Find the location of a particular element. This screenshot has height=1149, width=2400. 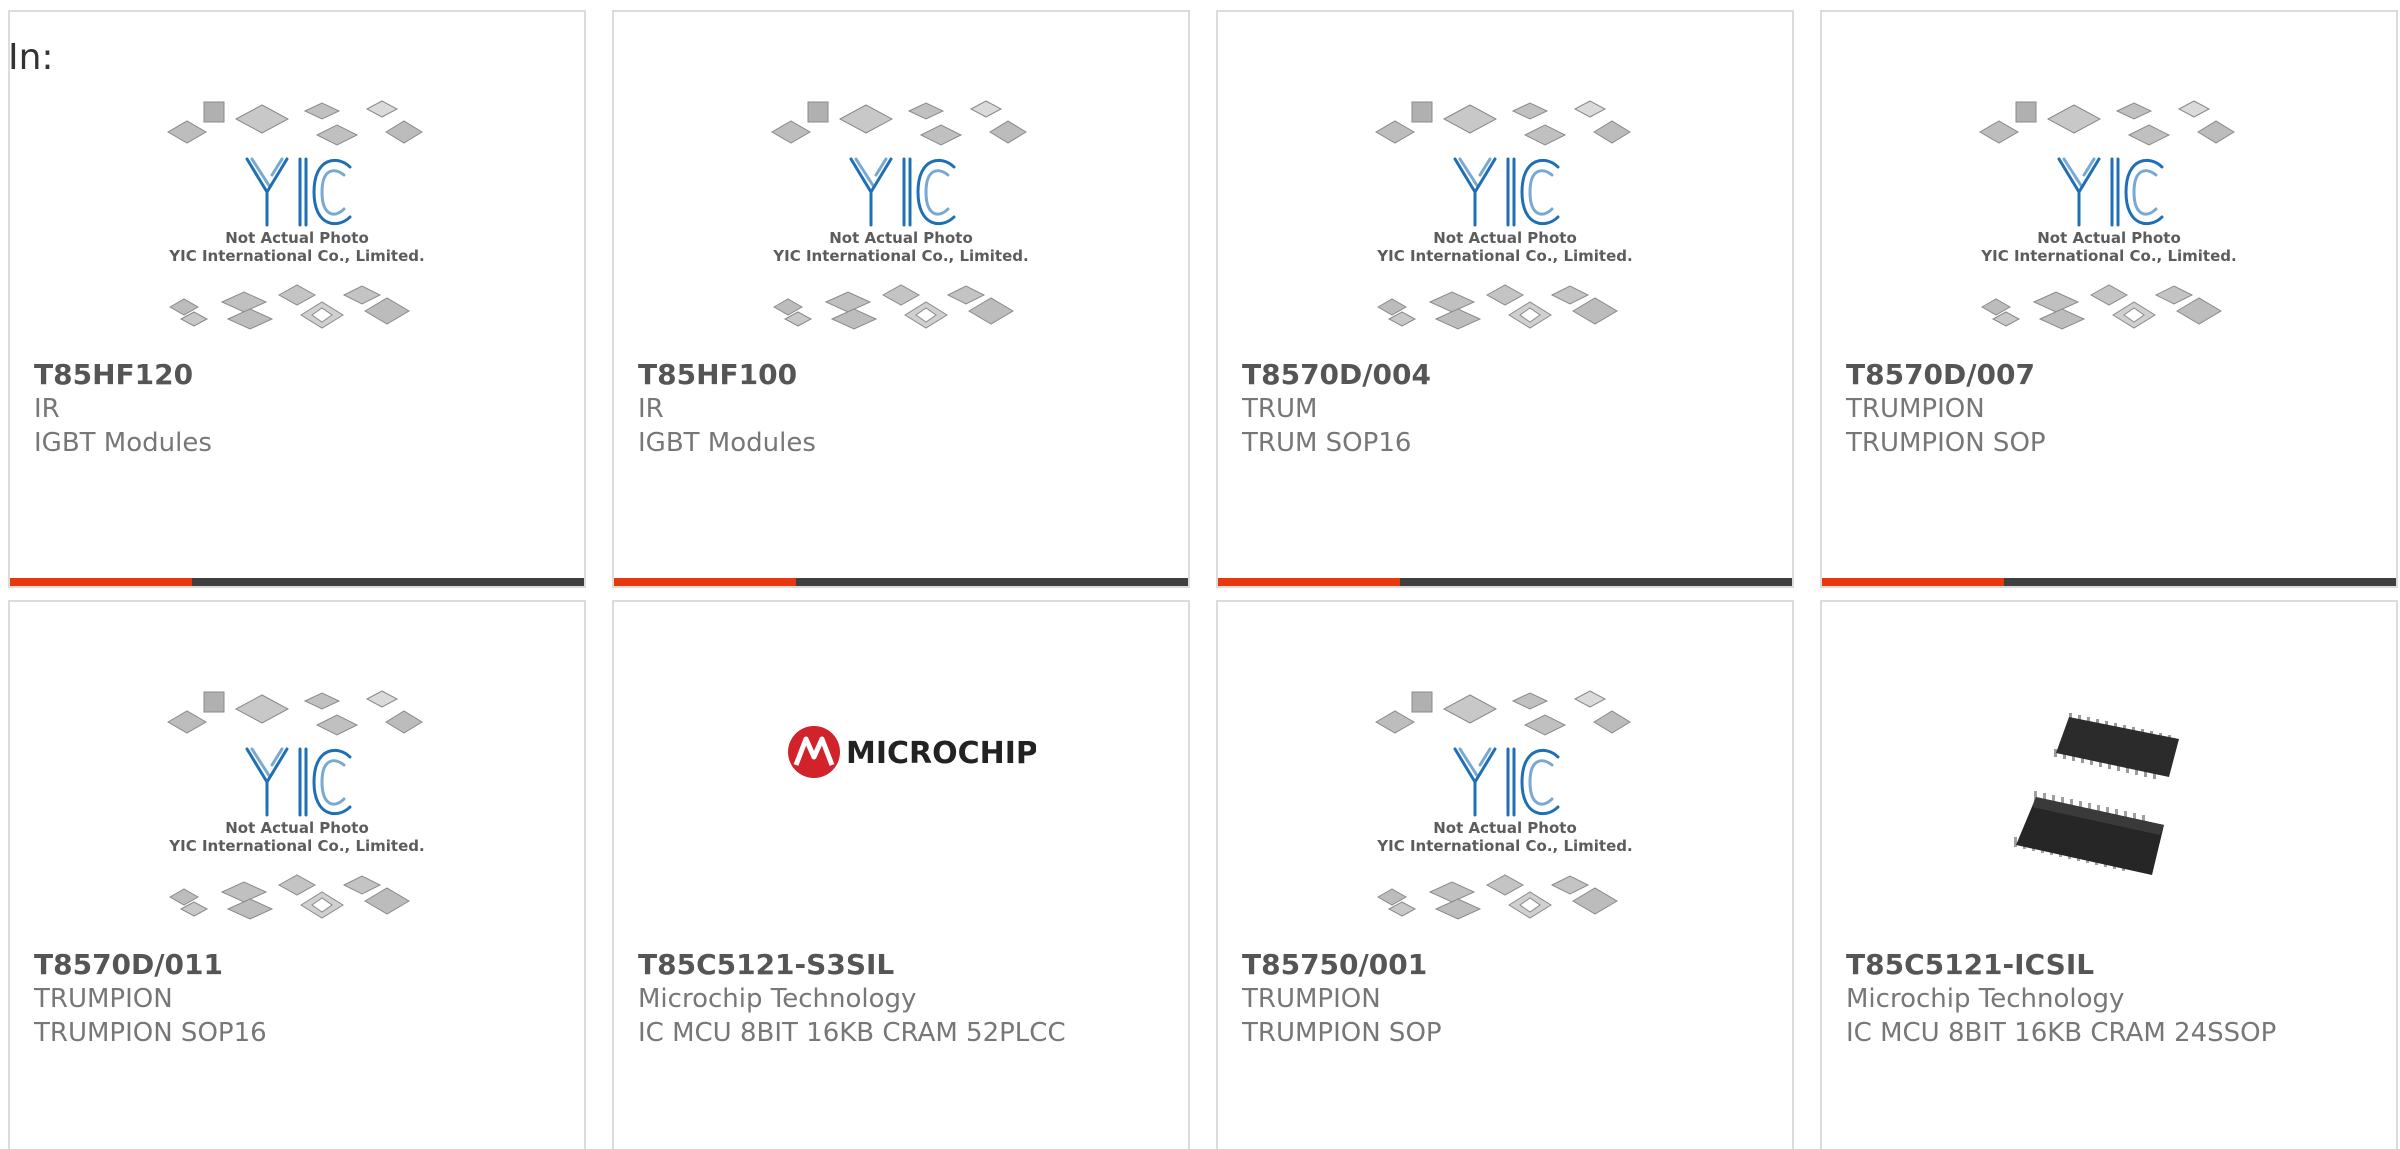

product-description: IC MCU 8BIT 16KB CRAM 52PLCC is located at coordinates (852, 1033).